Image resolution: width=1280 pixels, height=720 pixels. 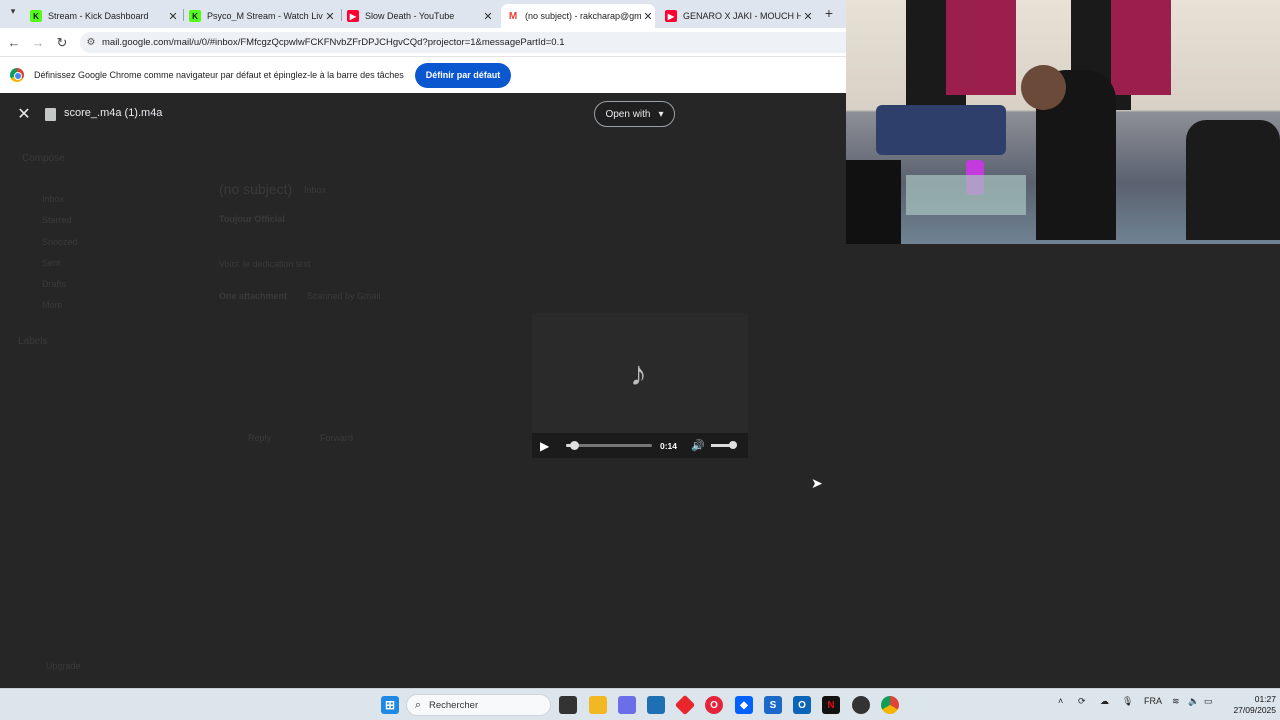 What do you see at coordinates (315, 190) in the screenshot?
I see `inbox-tag: Inbox` at bounding box center [315, 190].